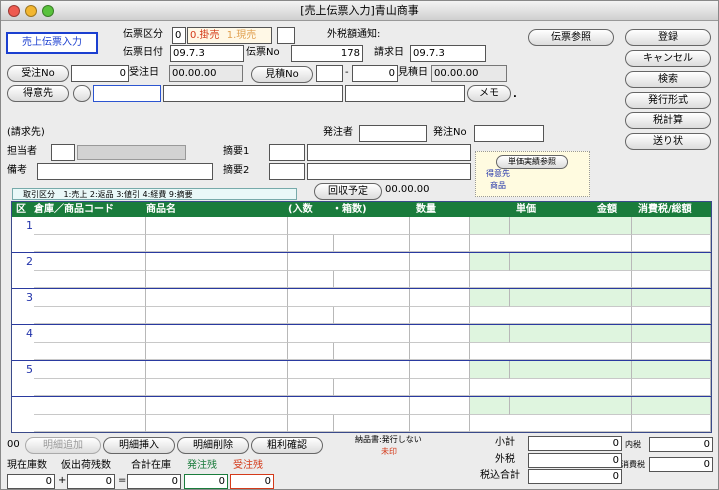 Image resolution: width=719 pixels, height=490 pixels. What do you see at coordinates (389, 152) in the screenshot?
I see `summary1-text-field` at bounding box center [389, 152].